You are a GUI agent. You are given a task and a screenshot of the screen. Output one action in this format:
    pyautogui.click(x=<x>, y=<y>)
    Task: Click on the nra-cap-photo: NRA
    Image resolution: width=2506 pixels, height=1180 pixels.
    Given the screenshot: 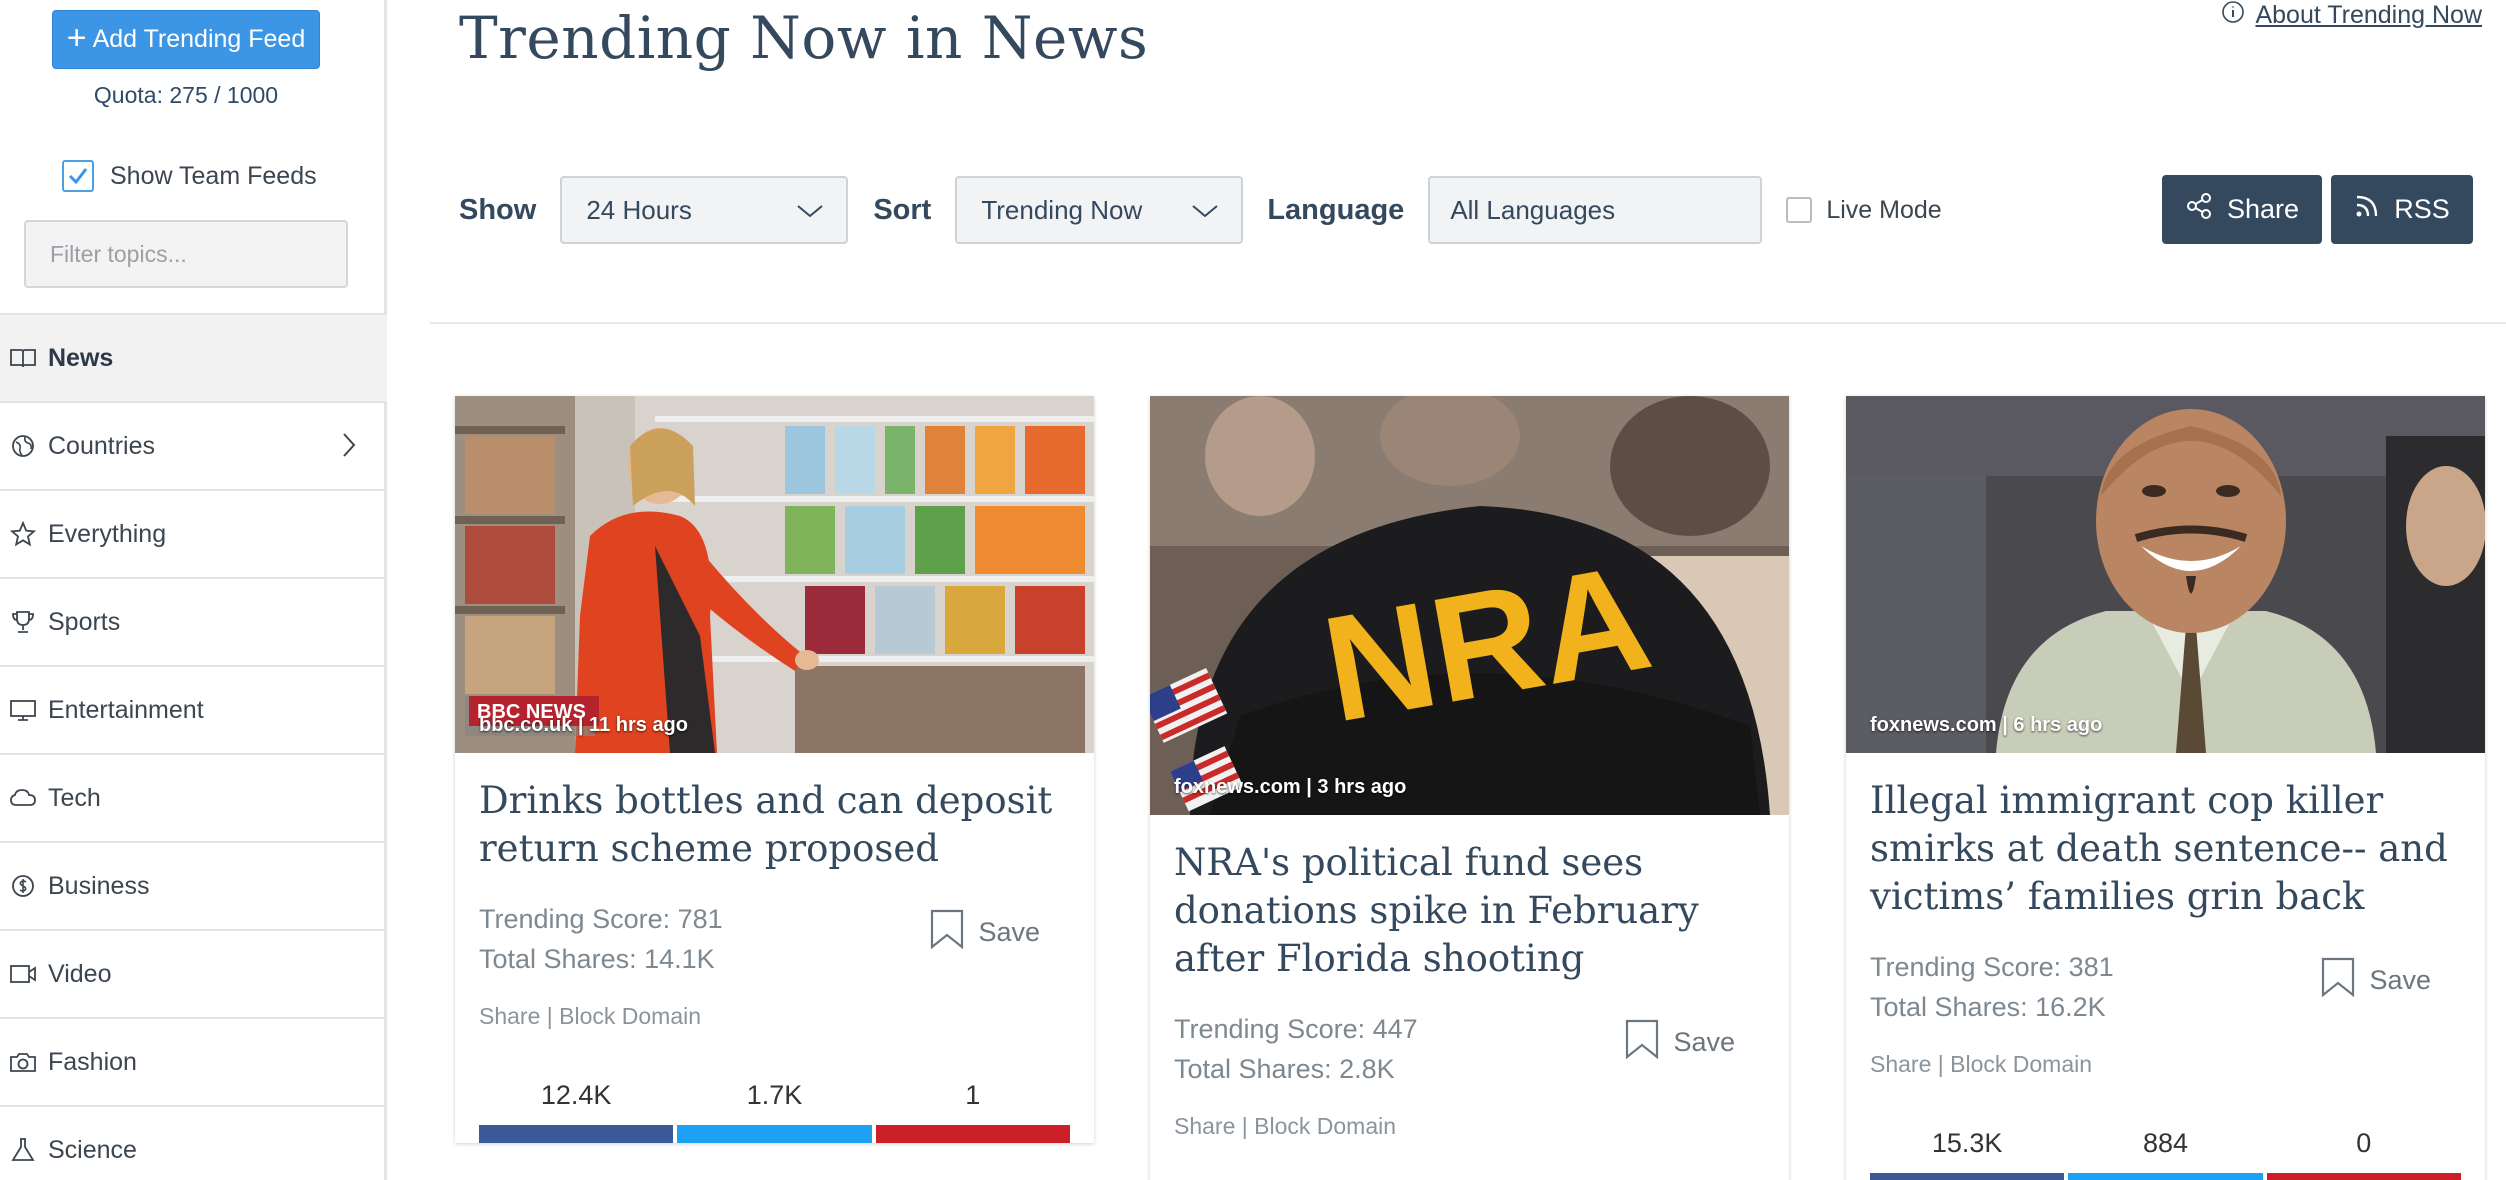 What is the action you would take?
    pyautogui.click(x=1469, y=605)
    